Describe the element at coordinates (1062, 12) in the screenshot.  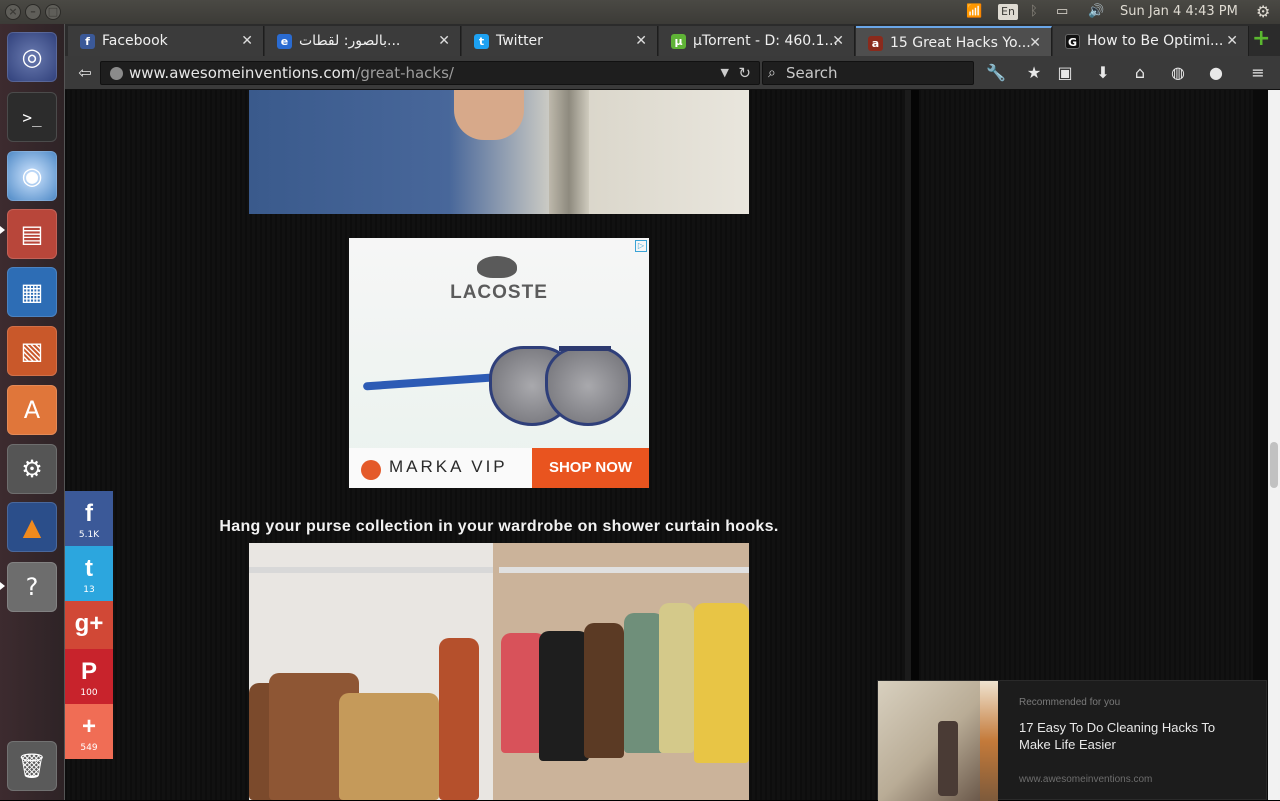
I see `battery-icon: ▭` at that location.